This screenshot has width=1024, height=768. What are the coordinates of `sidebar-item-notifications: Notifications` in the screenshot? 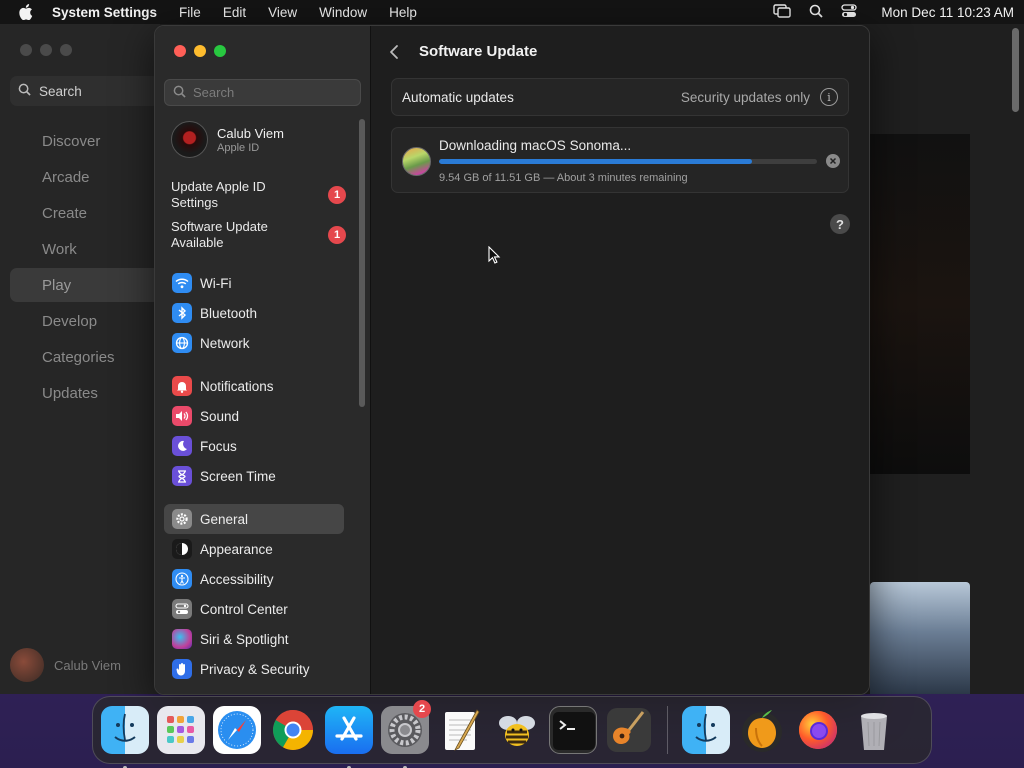 It's located at (264, 386).